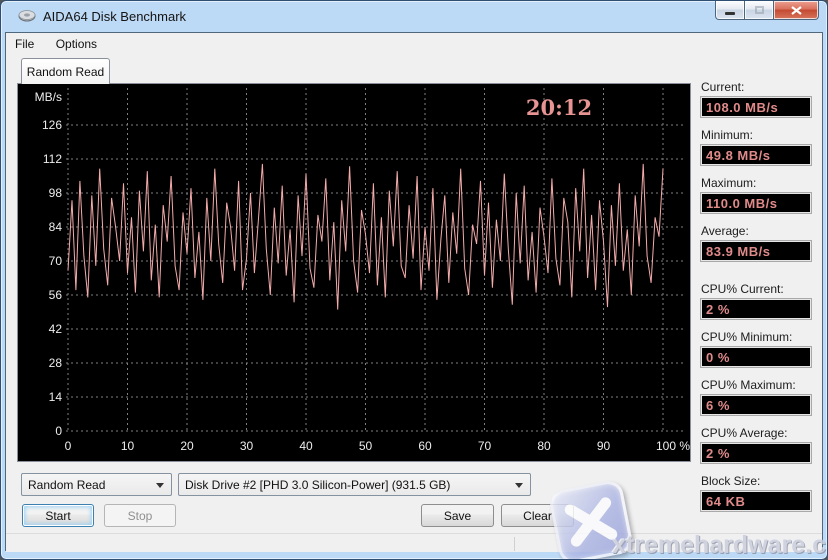  What do you see at coordinates (187, 446) in the screenshot?
I see `svg-text: 20` at bounding box center [187, 446].